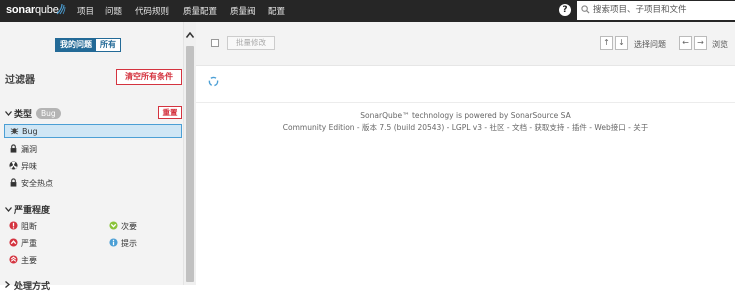 This screenshot has width=735, height=292. I want to click on issues-toolbar: 批量修改 ↑ ↓ 选择问题 ← → 浏览, so click(465, 44).